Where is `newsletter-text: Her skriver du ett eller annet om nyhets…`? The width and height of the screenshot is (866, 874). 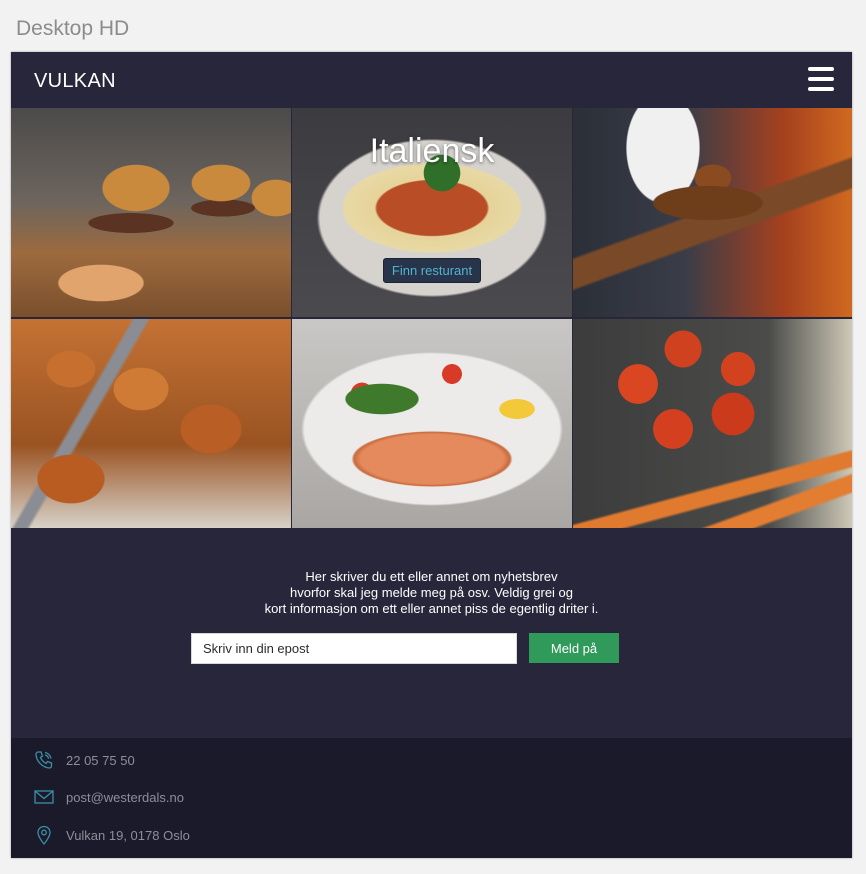
newsletter-text: Her skriver du ett eller annet om nyhets… is located at coordinates (431, 593).